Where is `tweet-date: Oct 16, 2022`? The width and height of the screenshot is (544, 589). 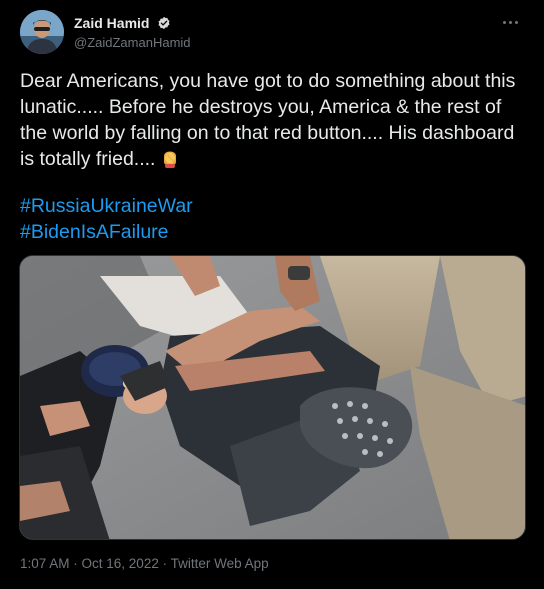
tweet-date: Oct 16, 2022 is located at coordinates (120, 563).